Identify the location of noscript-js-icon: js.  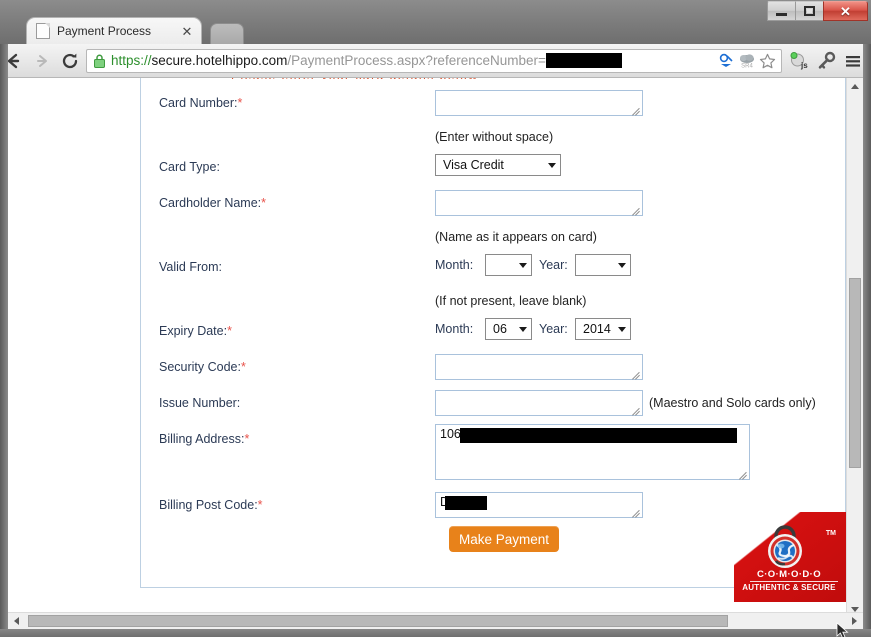
(799, 61).